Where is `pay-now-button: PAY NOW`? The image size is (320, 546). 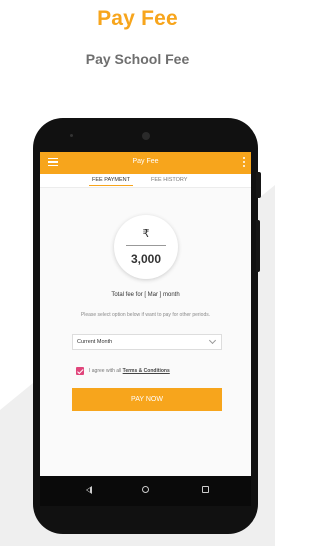
pay-now-button: PAY NOW is located at coordinates (147, 399).